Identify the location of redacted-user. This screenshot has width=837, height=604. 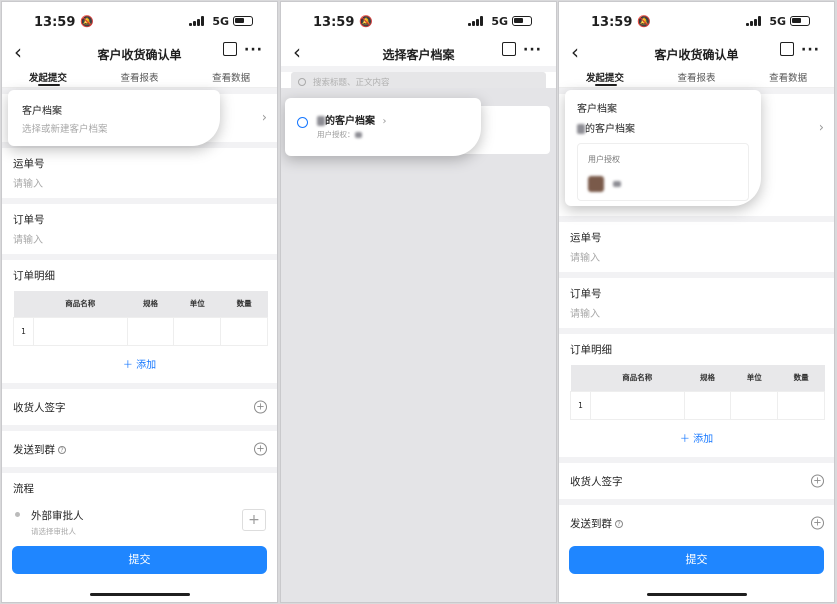
(358, 135).